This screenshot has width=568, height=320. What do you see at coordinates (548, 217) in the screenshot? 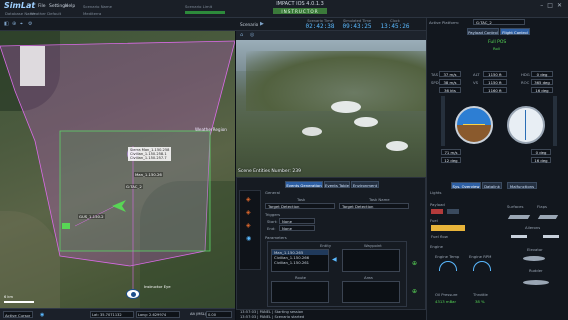
I see `flap-shape` at bounding box center [548, 217].